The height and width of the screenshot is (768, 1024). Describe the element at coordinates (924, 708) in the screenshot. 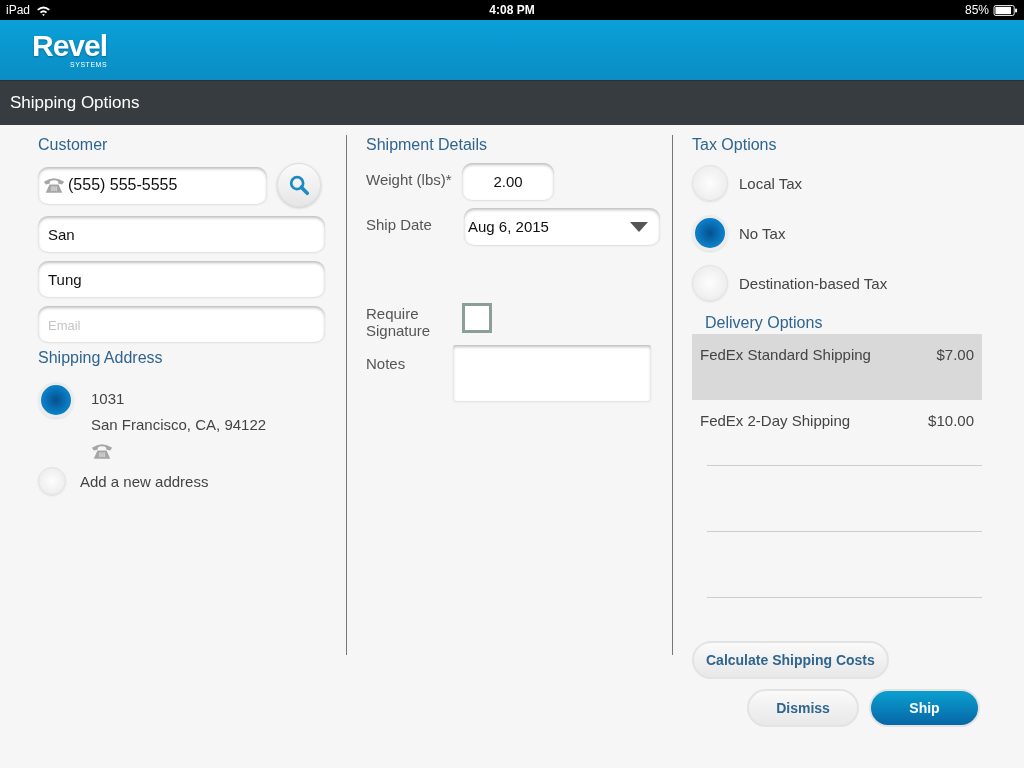

I see `ship-button: Ship` at that location.